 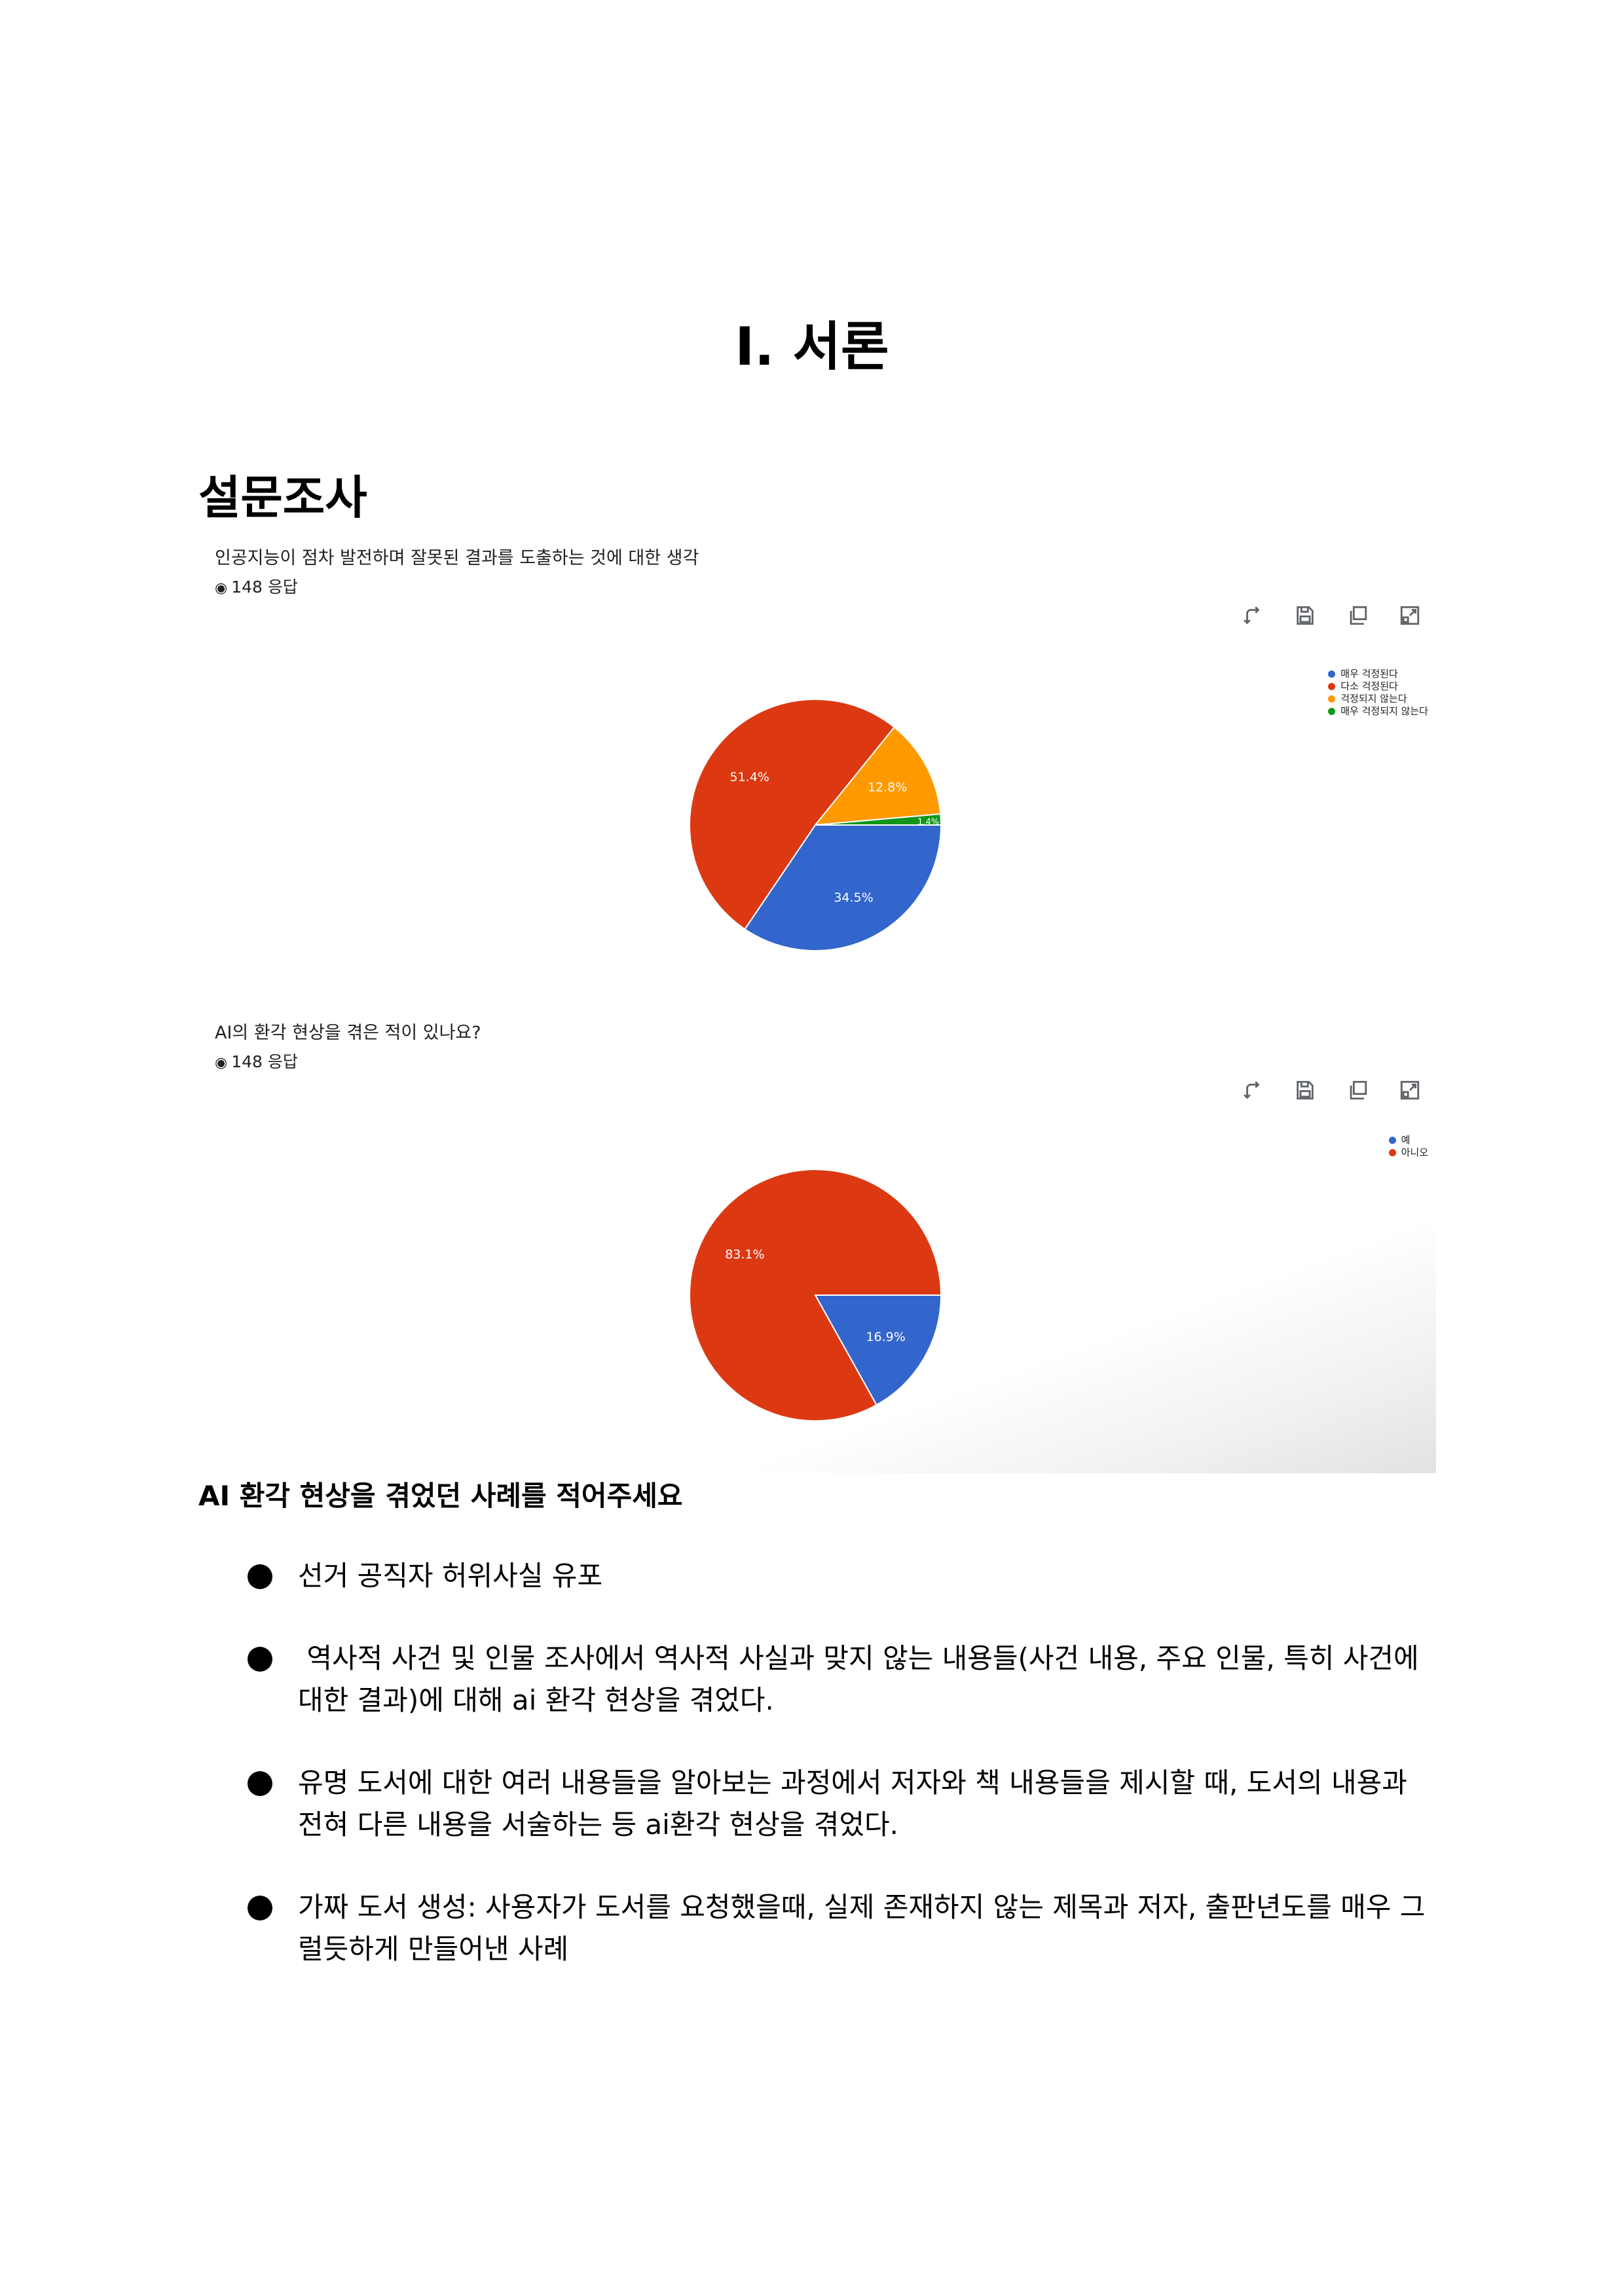 I want to click on pie-slice-label: 16.9%, so click(x=885, y=1337).